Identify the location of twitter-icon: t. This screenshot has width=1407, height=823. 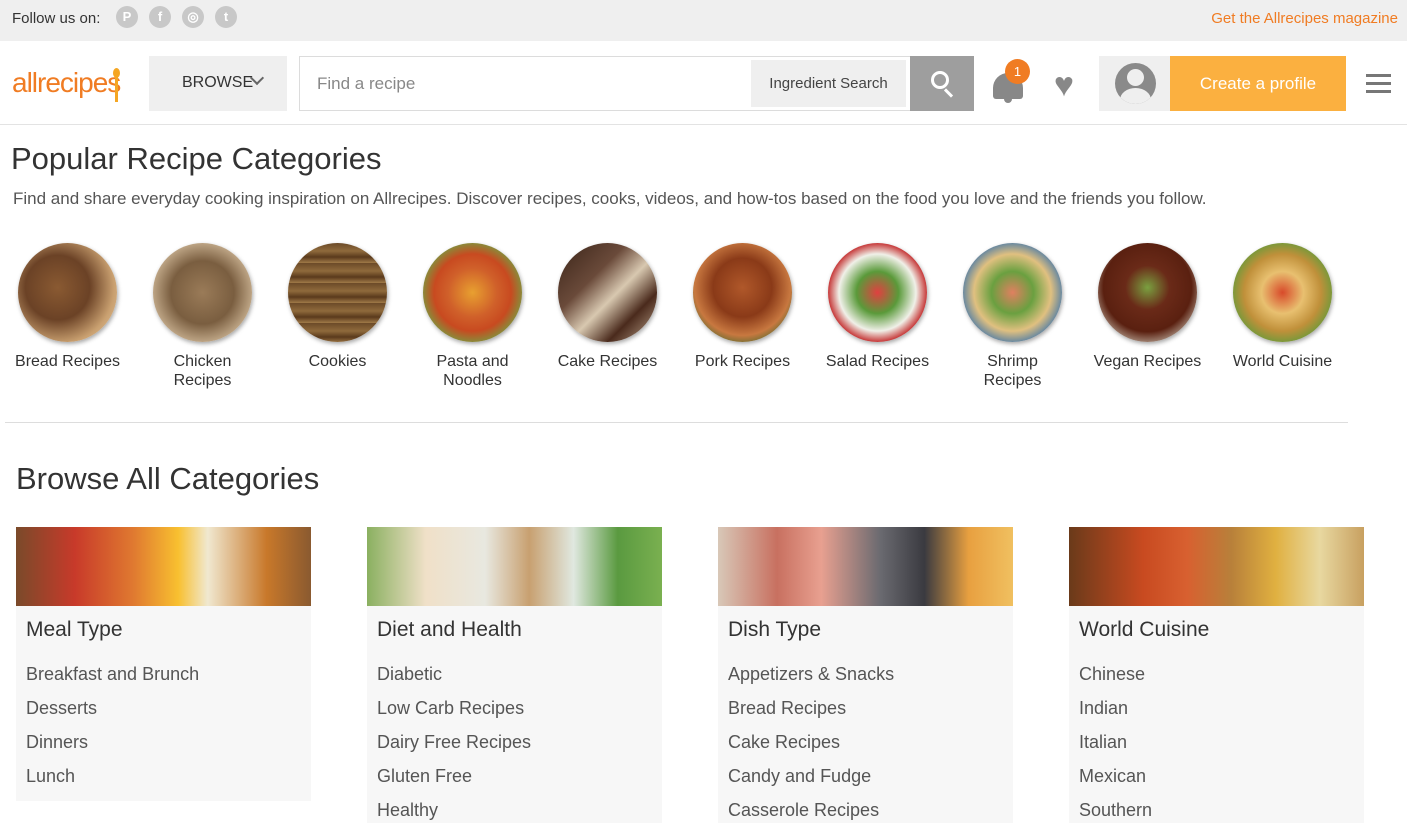
(226, 17).